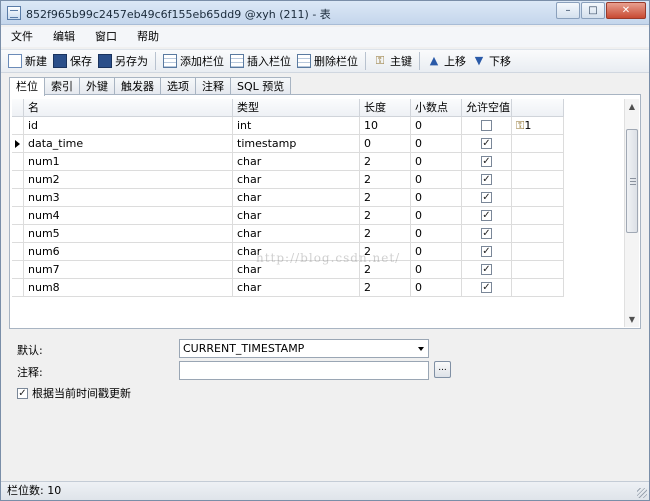 The height and width of the screenshot is (501, 650). I want to click on on-update-checkbox-row: ✓ 根据当前时间戳更新, so click(74, 393).